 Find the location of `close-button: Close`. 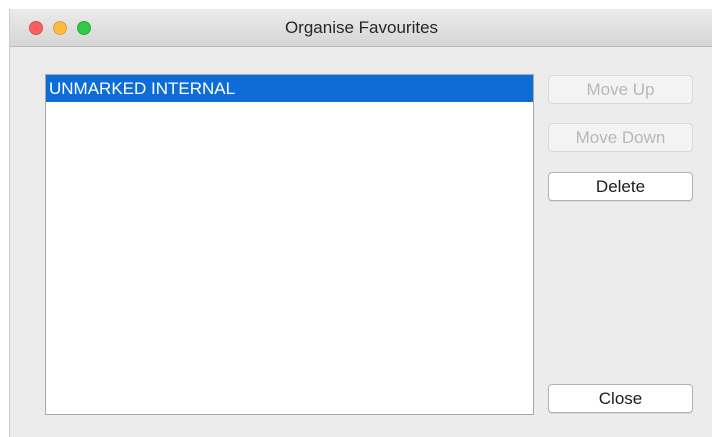

close-button: Close is located at coordinates (620, 398).